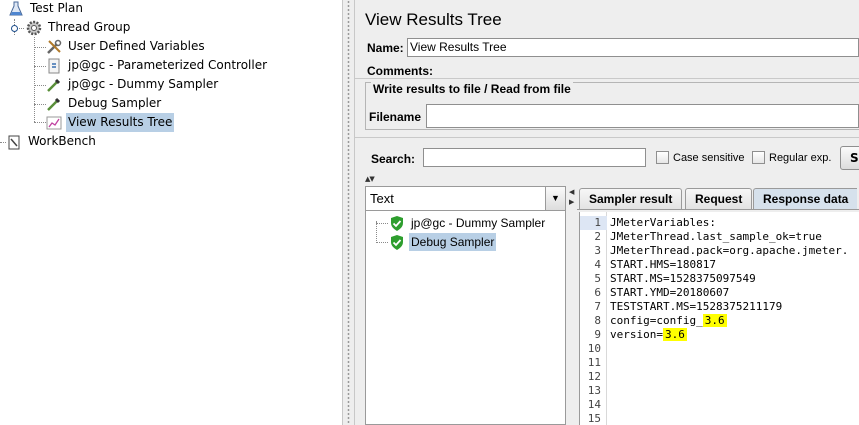  Describe the element at coordinates (642, 116) in the screenshot. I see `filename-input` at that location.